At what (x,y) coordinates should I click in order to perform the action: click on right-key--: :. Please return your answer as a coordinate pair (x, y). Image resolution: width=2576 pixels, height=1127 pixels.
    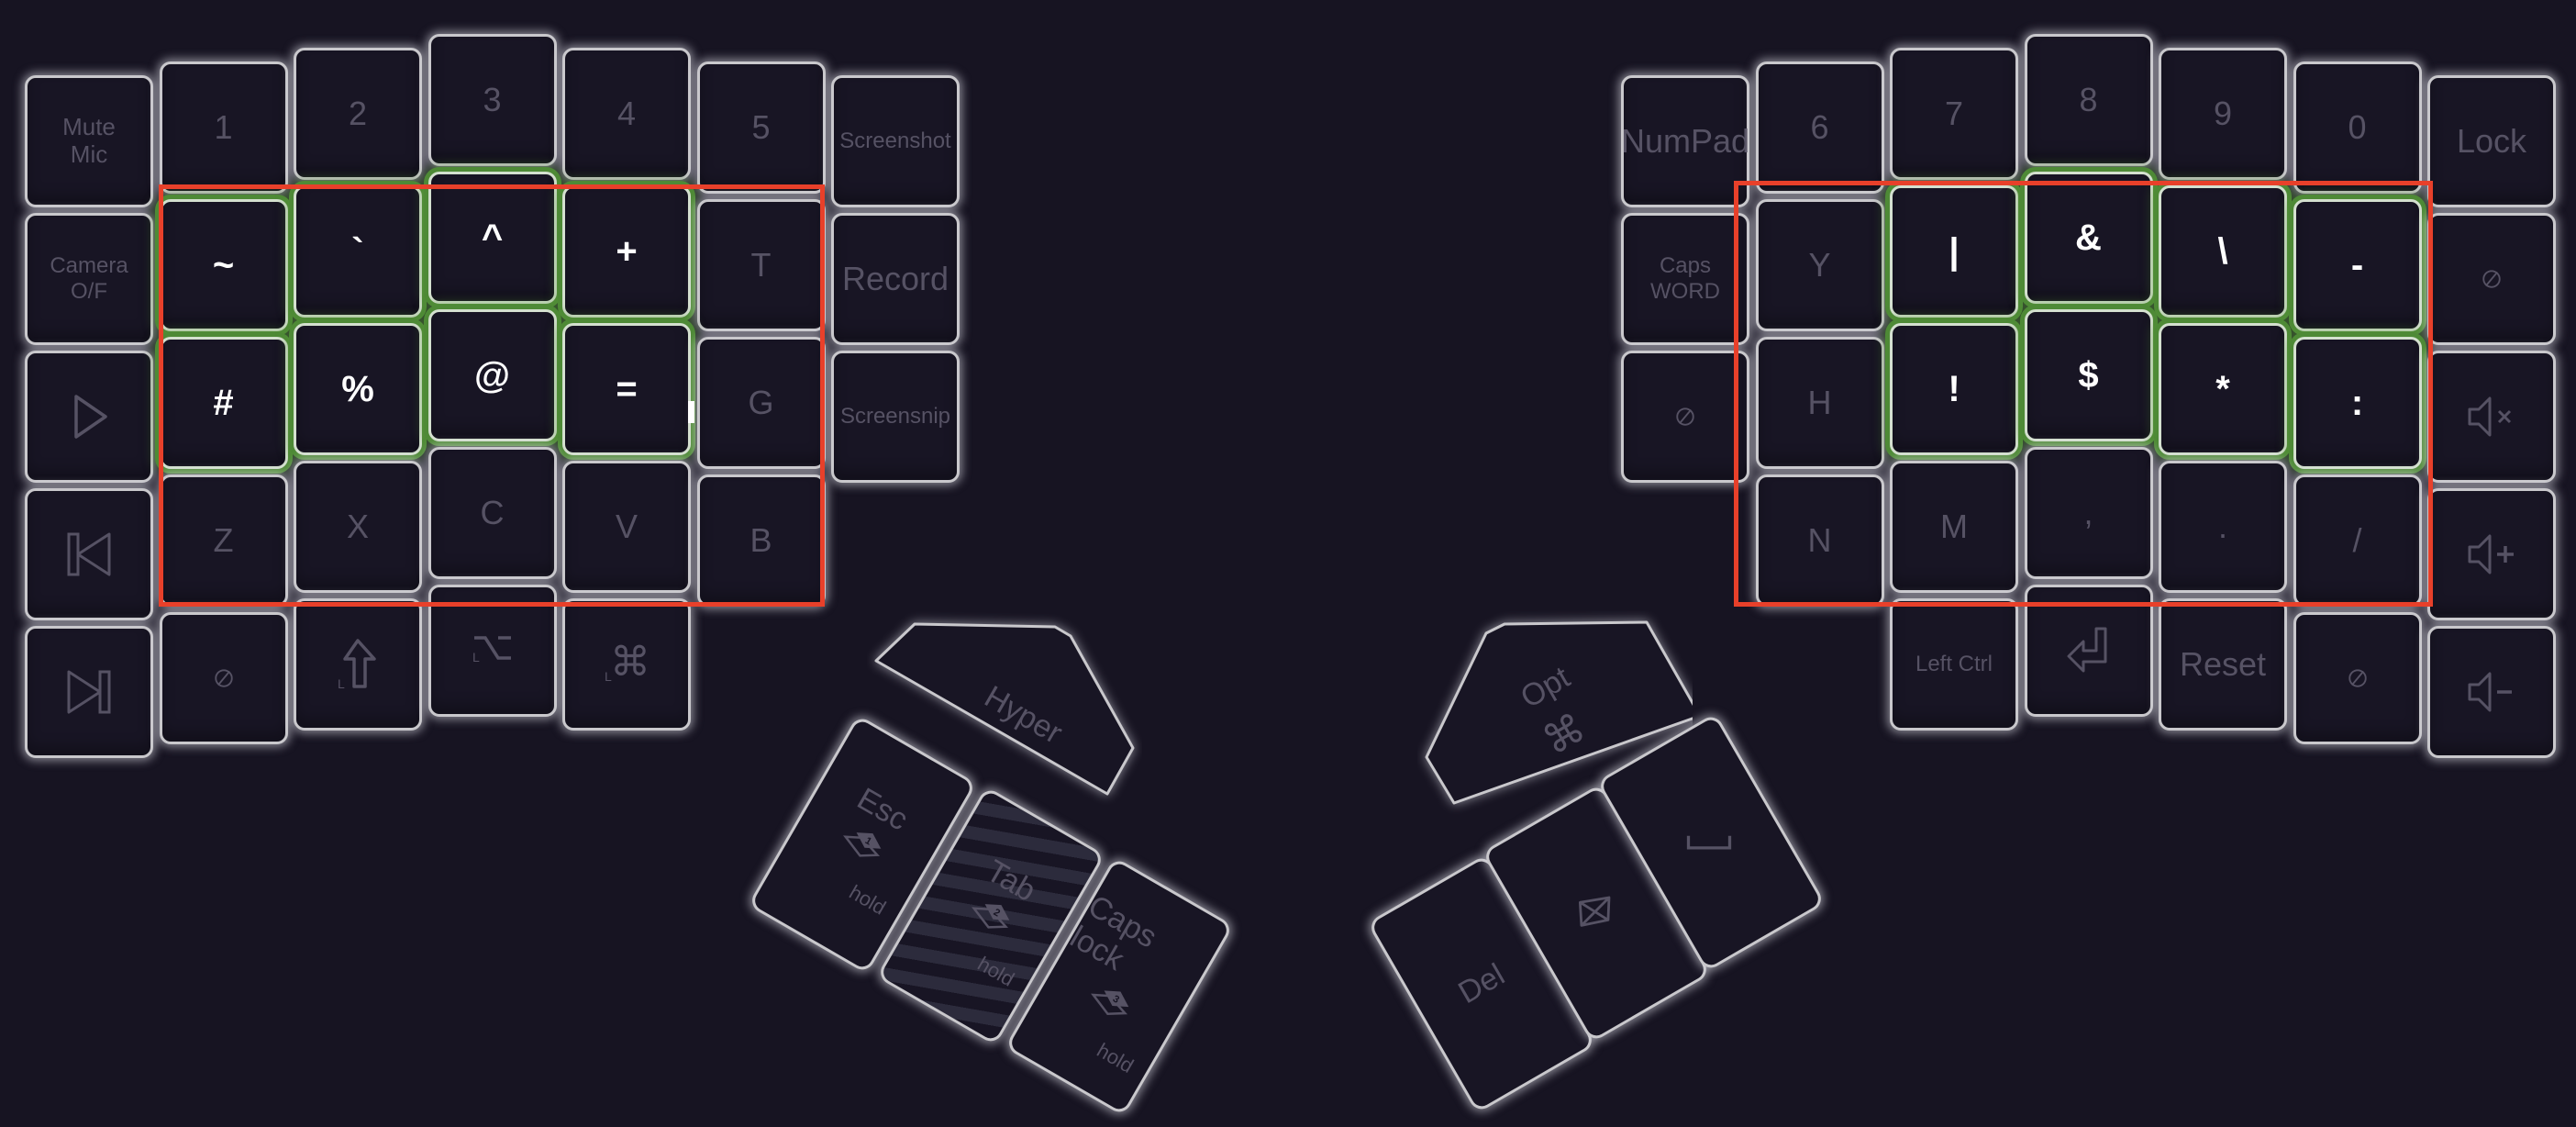
    Looking at the image, I should click on (2357, 403).